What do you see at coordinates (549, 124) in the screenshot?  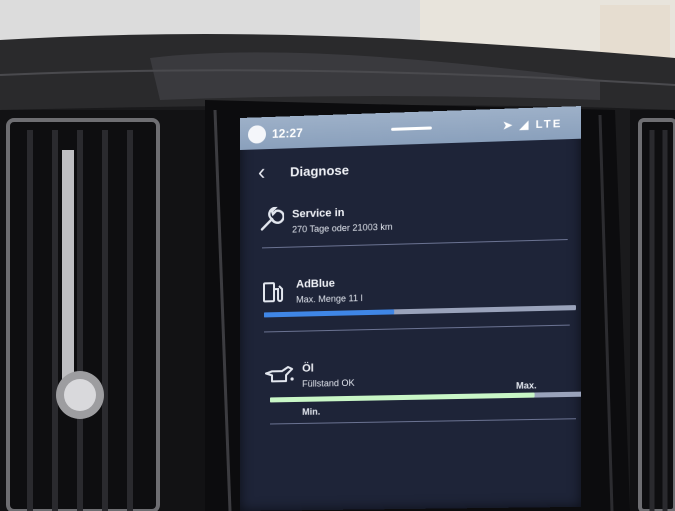 I see `network-label: LTE` at bounding box center [549, 124].